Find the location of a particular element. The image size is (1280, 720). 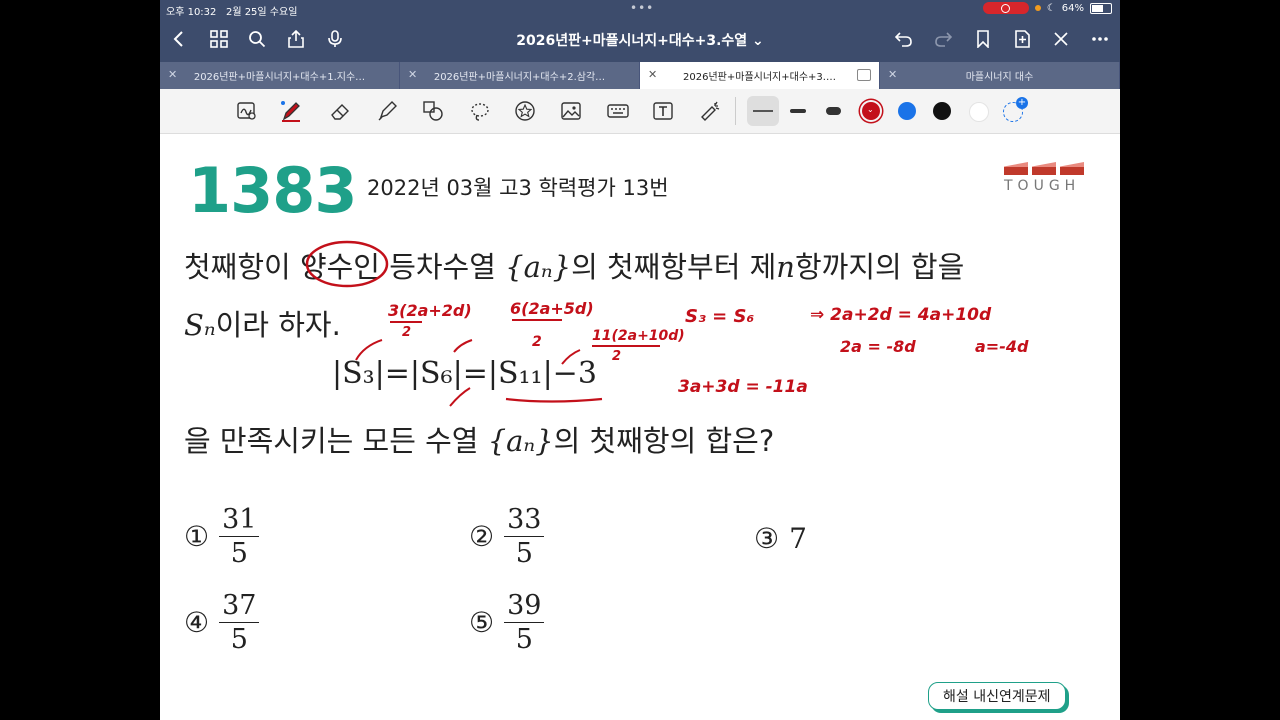

close-icon is located at coordinates (1061, 39).